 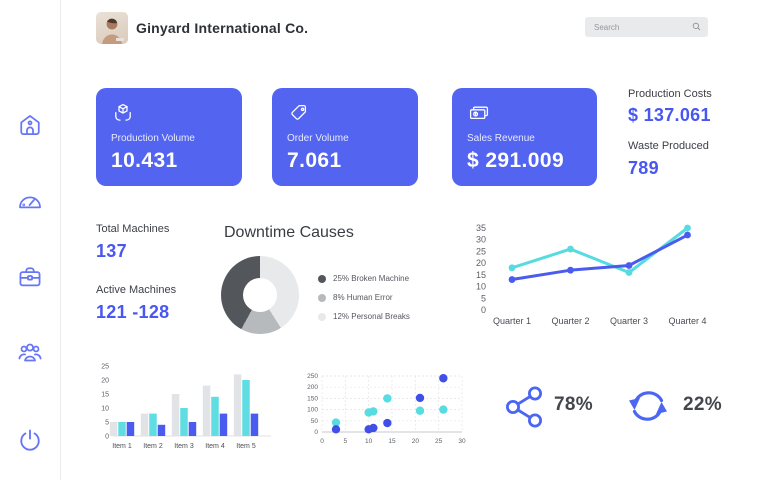 I want to click on legend-item: 8% Human Error, so click(x=364, y=297).